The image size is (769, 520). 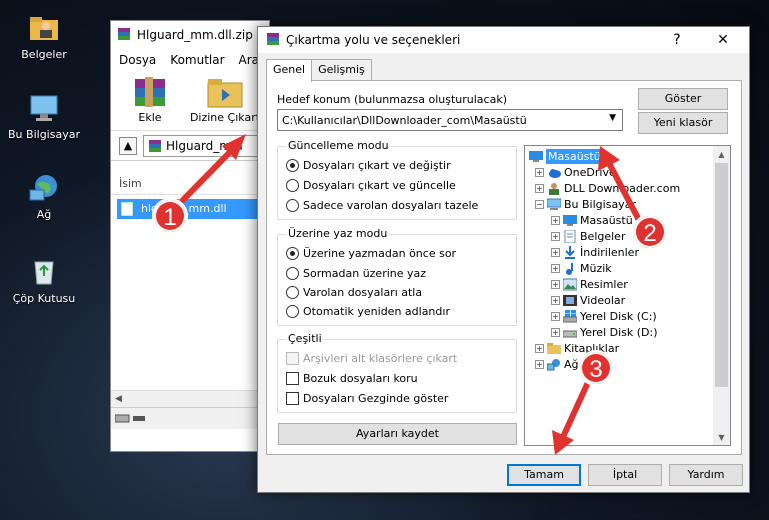 I want to click on annotation-badge-2: 2, so click(x=650, y=232).